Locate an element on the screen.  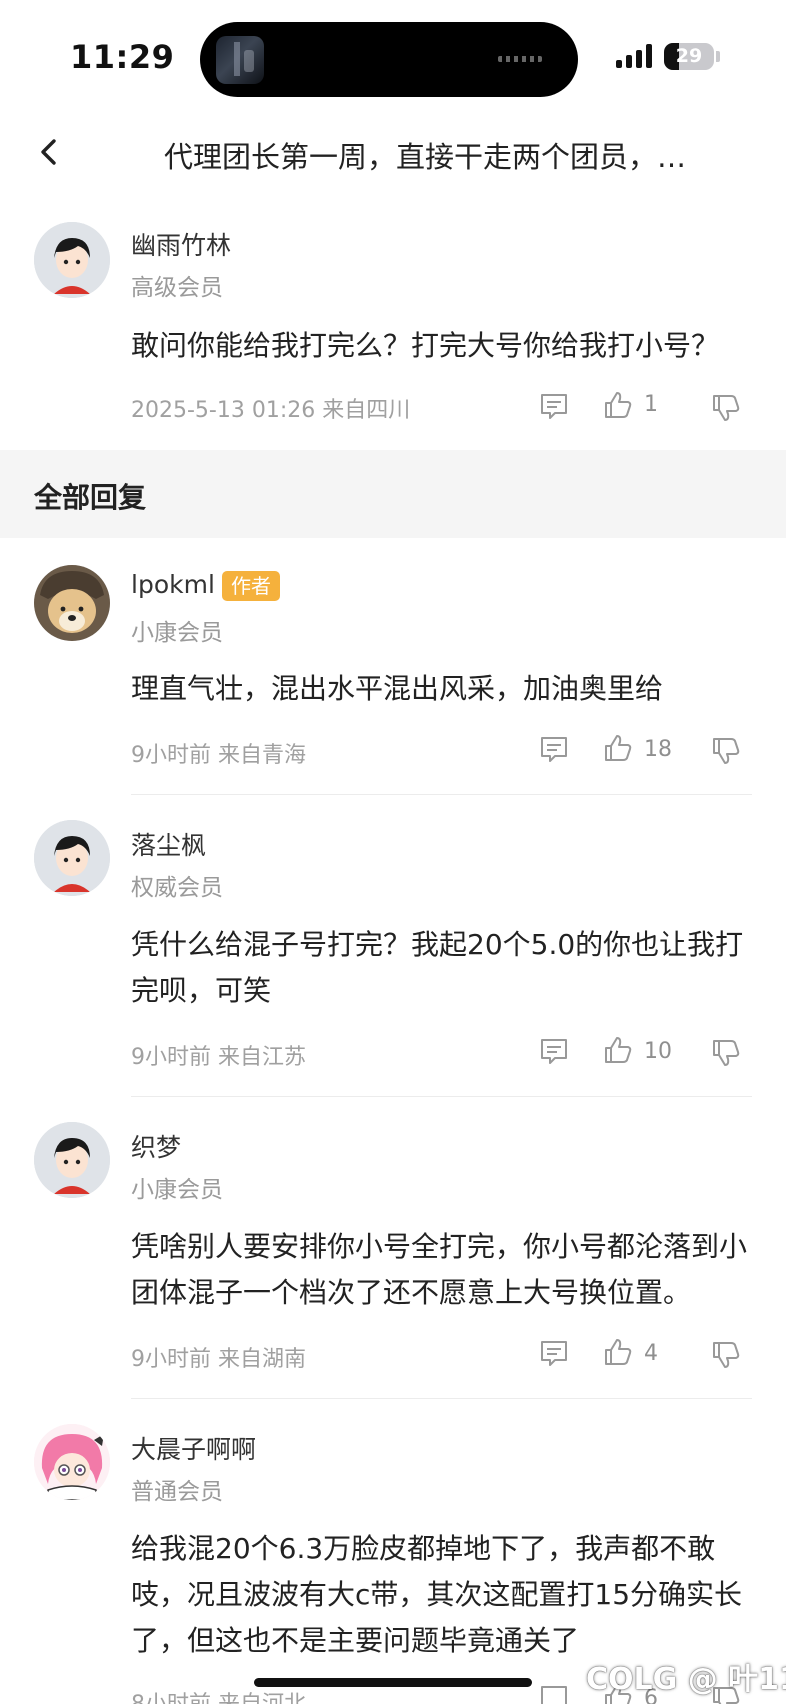
like-count: 4 is located at coordinates (651, 1353).